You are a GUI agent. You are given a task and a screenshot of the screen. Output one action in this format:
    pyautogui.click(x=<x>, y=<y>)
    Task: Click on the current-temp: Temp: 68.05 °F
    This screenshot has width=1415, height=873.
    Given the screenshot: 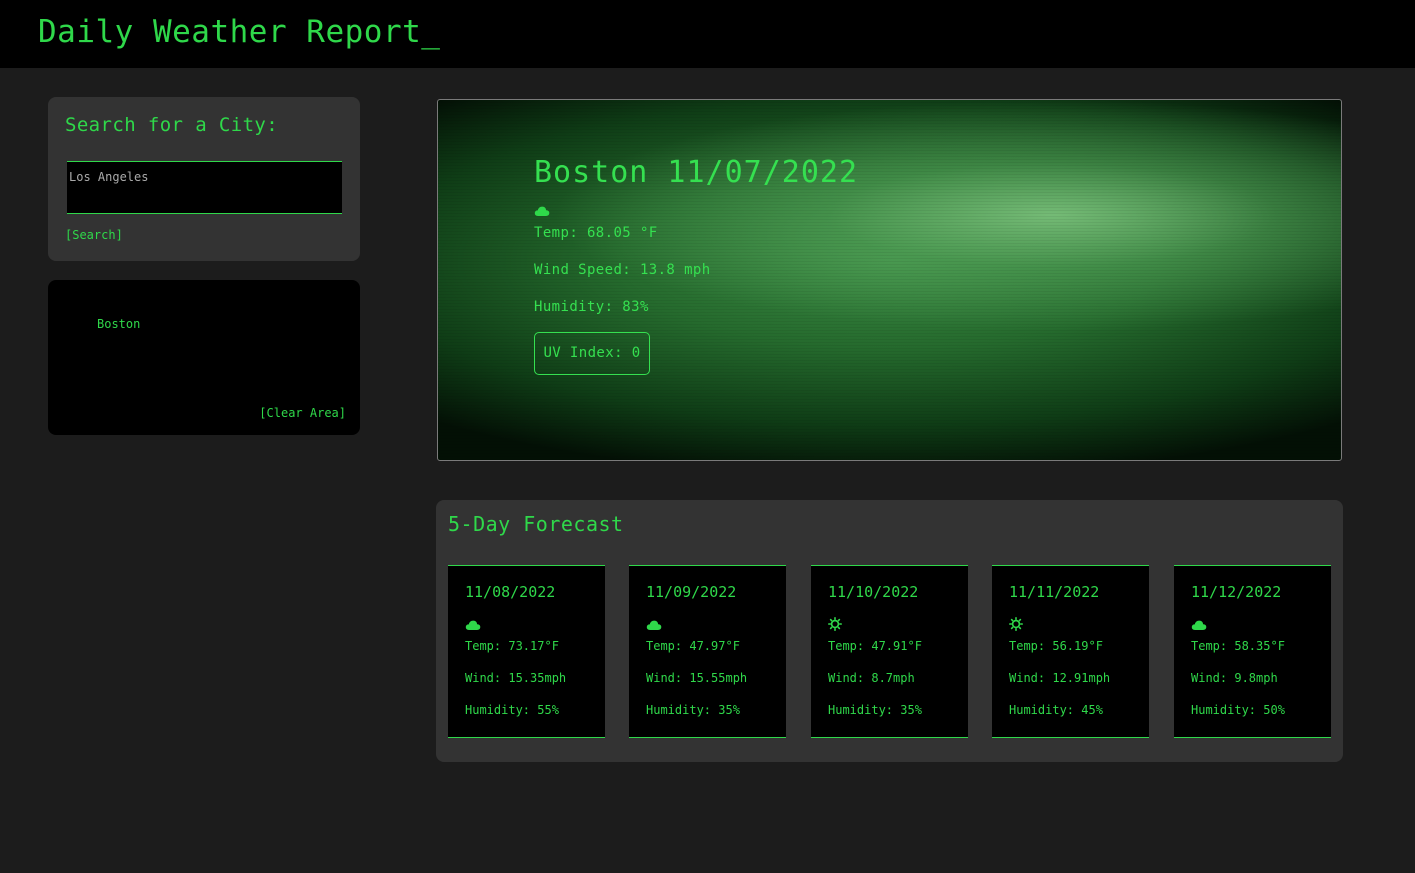 What is the action you would take?
    pyautogui.click(x=596, y=233)
    